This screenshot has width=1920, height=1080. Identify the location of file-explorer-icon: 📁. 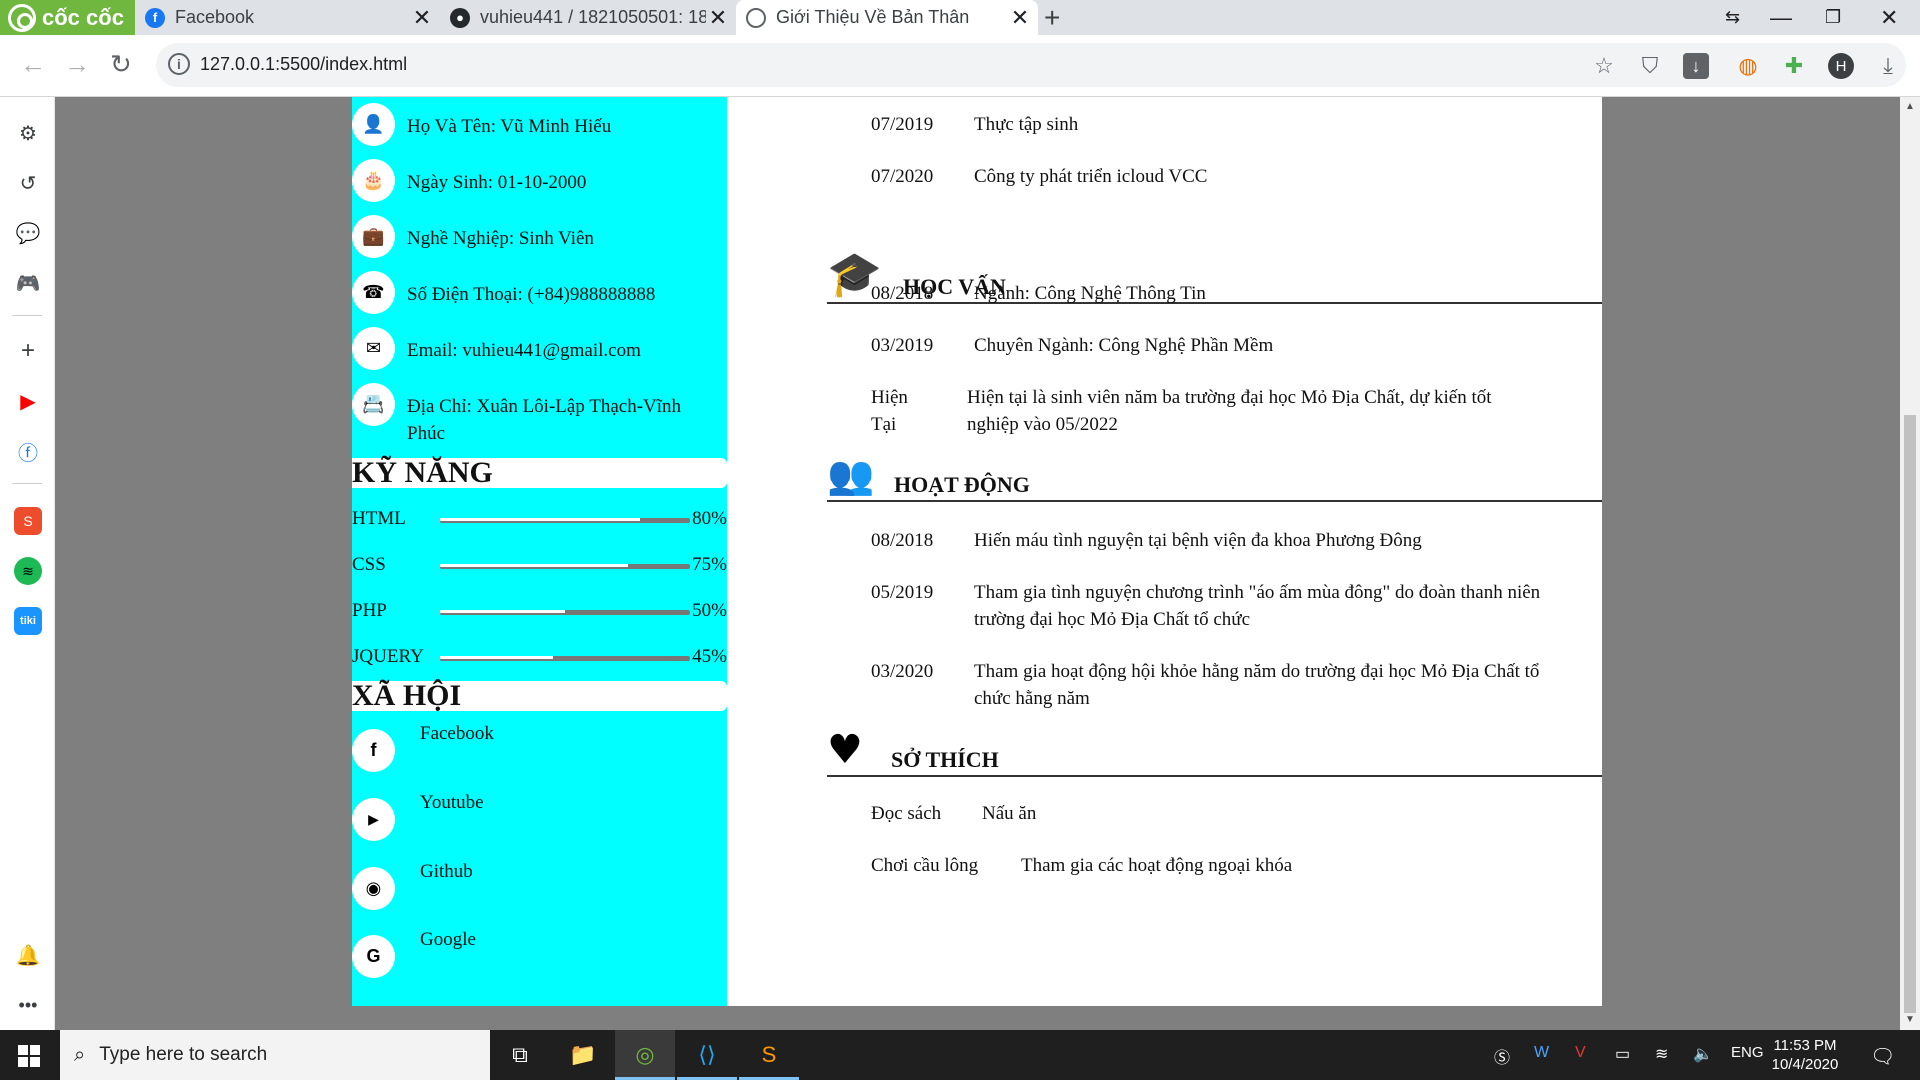
(583, 1055).